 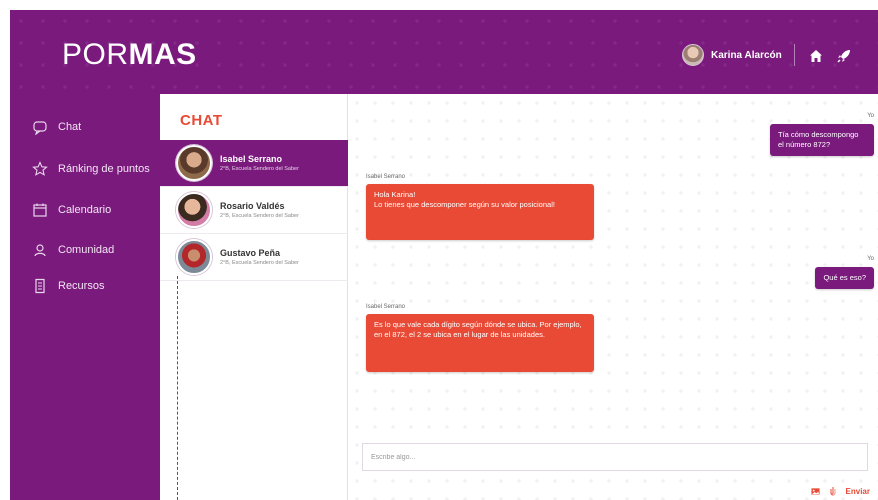 I want to click on sidebar-item-chat: Chat, so click(x=85, y=127).